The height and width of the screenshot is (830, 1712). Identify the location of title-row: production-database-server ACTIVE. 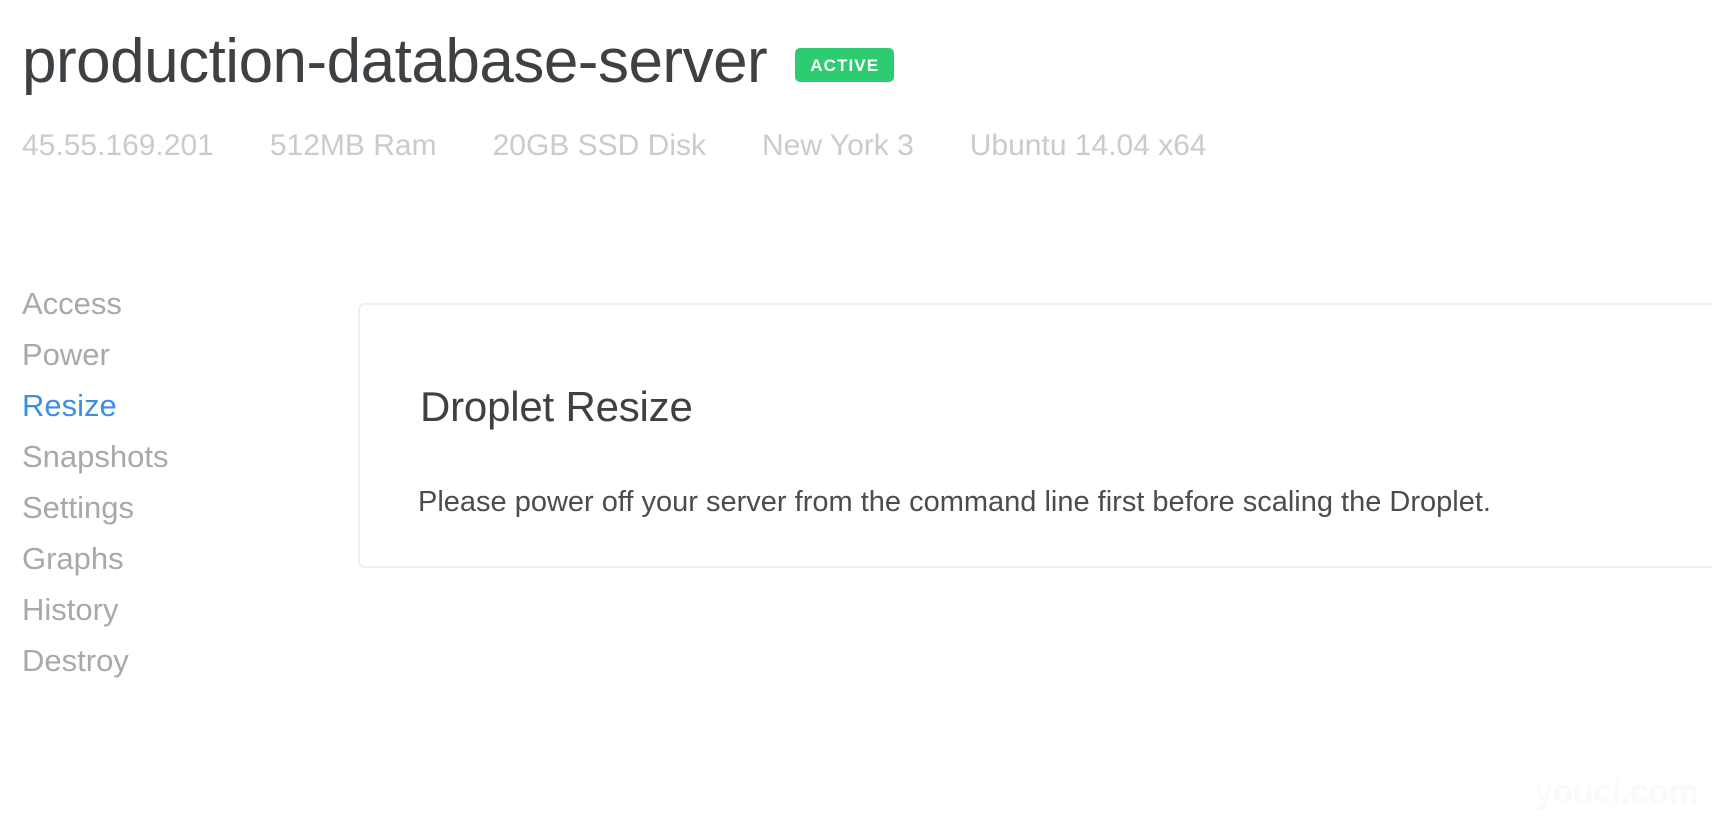
(822, 62).